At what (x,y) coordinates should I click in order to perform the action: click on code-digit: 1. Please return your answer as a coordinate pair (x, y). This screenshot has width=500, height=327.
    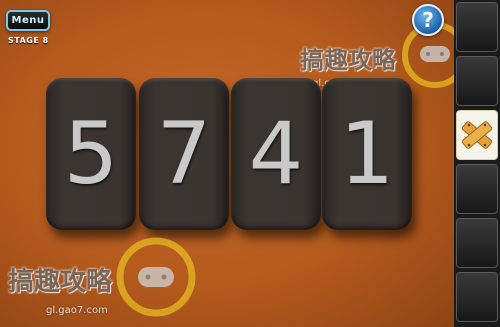
    Looking at the image, I should click on (367, 154).